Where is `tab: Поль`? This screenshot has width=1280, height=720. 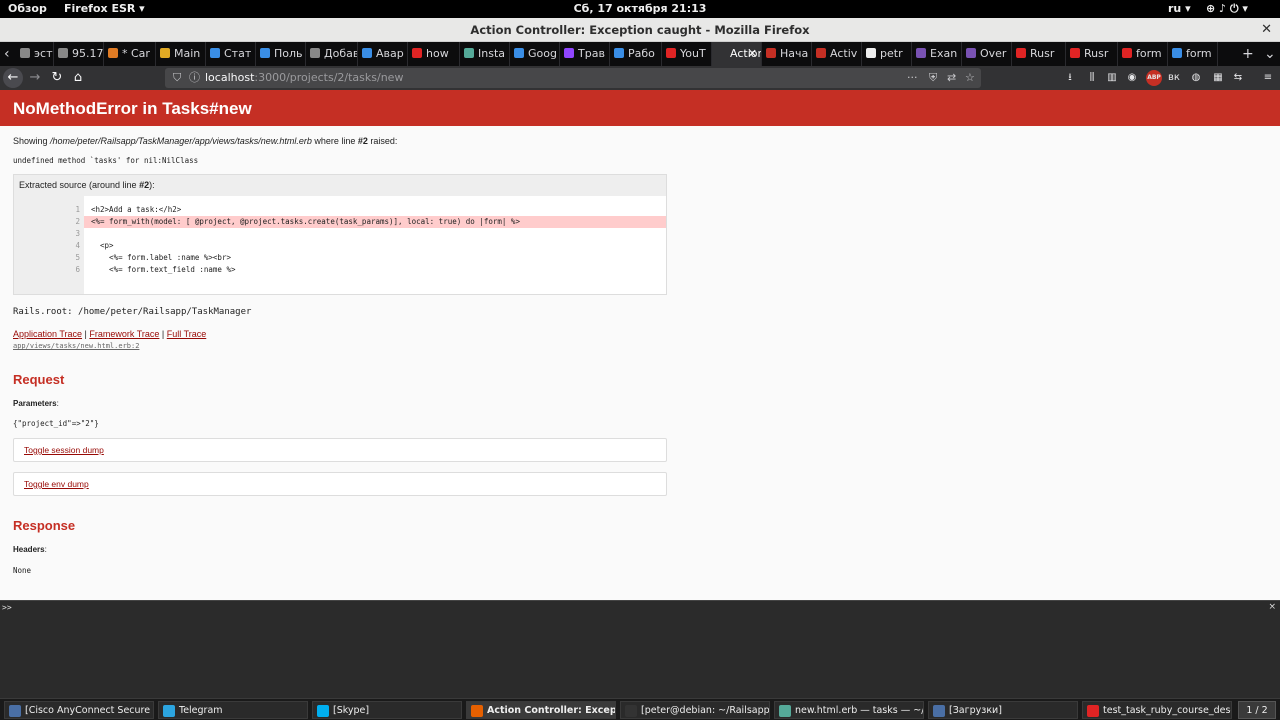
tab: Поль is located at coordinates (281, 54).